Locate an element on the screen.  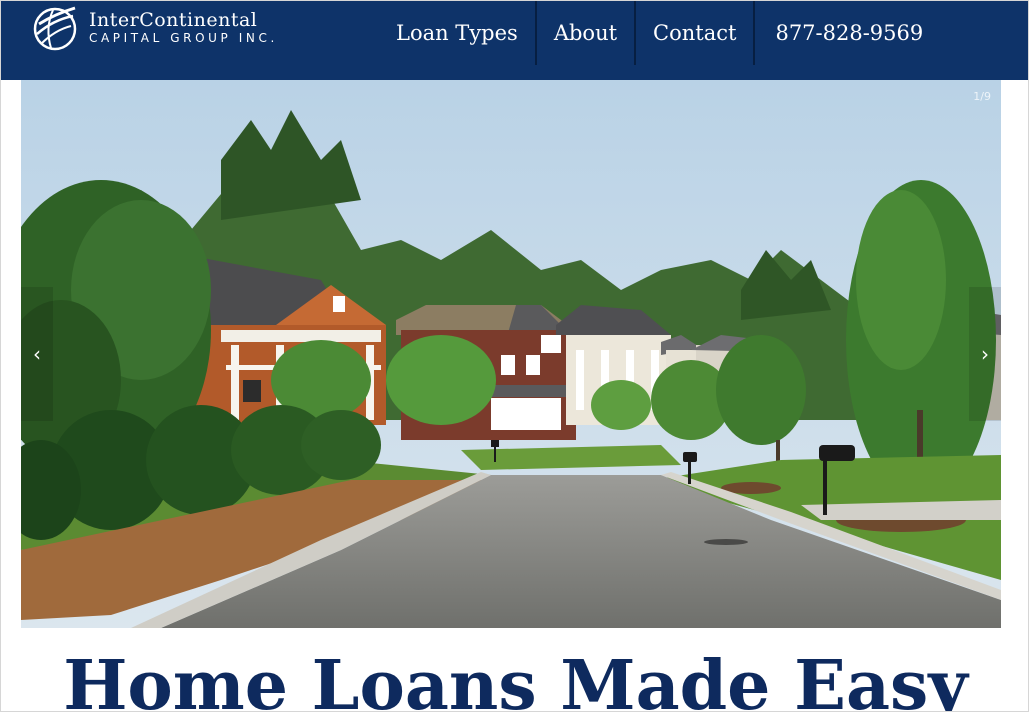
hero-headline: Home Loans Made Easy is located at coordinates (515, 679).